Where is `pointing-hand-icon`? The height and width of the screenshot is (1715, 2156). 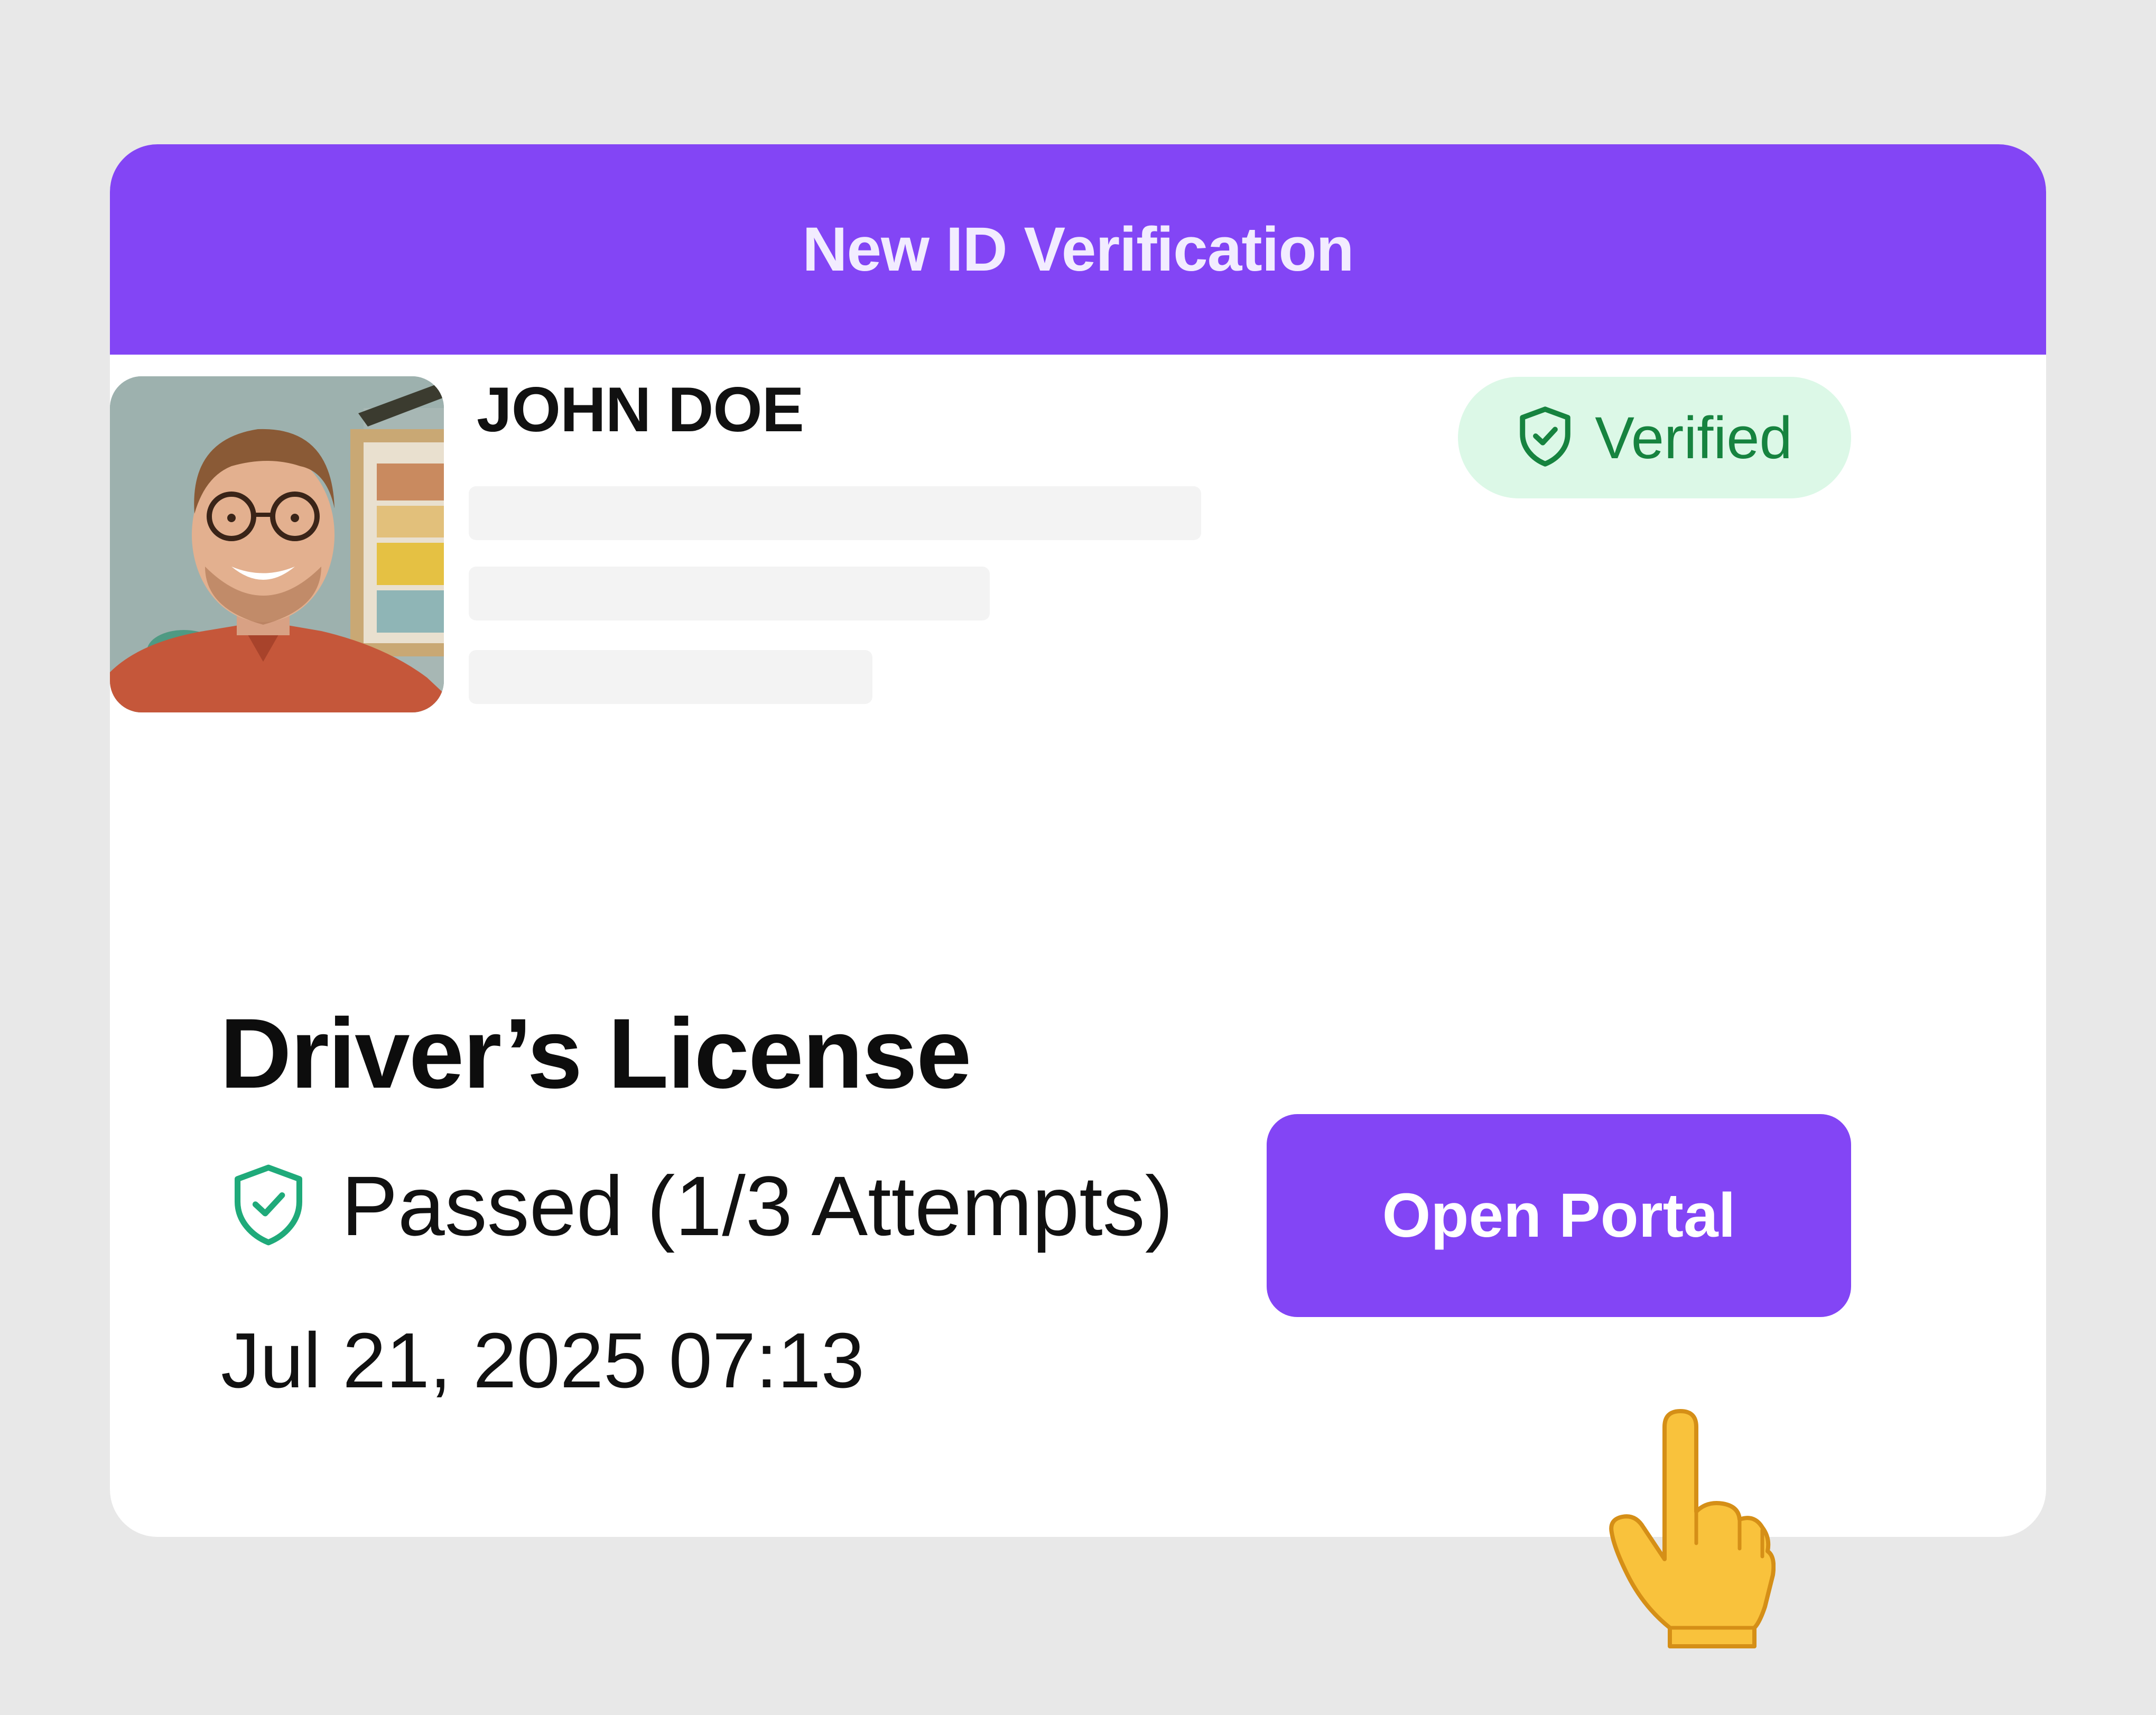 pointing-hand-icon is located at coordinates (1688, 1527).